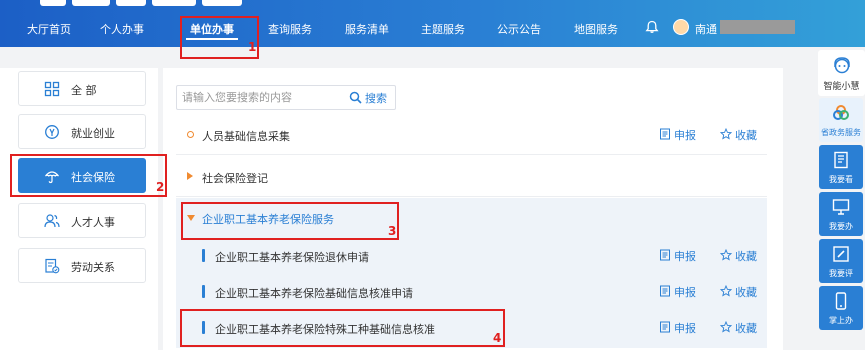  I want to click on sidebar-item-label: 全 部, so click(84, 90).